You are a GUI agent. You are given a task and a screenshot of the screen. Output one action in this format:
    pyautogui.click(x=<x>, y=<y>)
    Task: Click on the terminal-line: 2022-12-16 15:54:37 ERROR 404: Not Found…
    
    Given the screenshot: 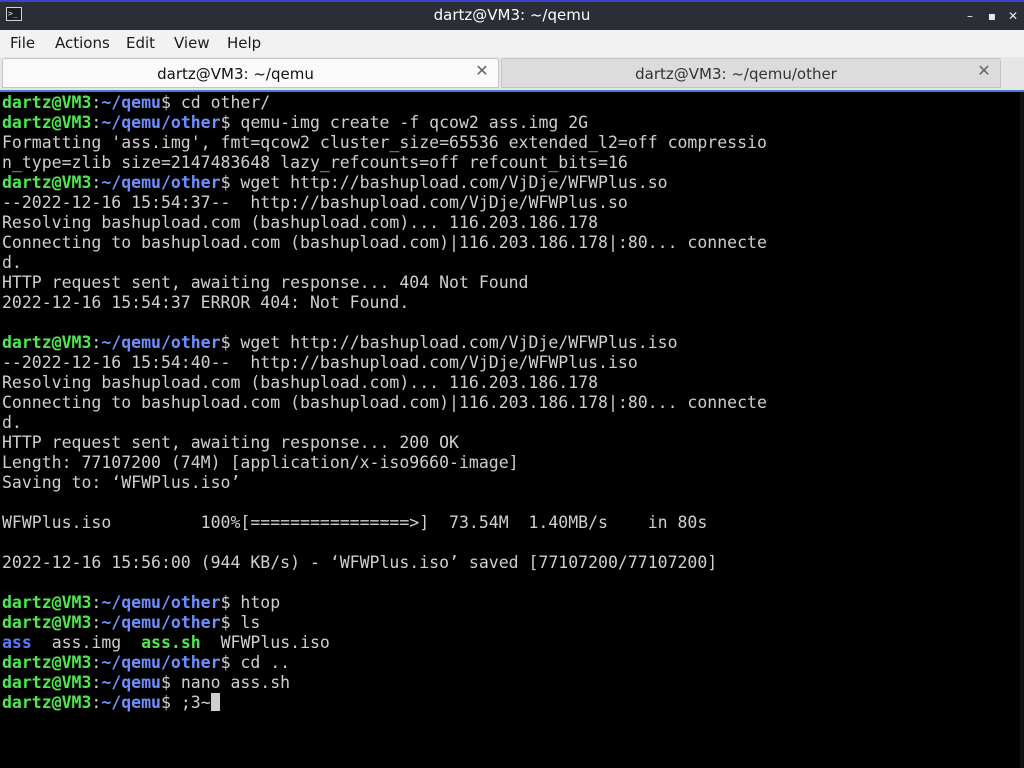 What is the action you would take?
    pyautogui.click(x=206, y=302)
    